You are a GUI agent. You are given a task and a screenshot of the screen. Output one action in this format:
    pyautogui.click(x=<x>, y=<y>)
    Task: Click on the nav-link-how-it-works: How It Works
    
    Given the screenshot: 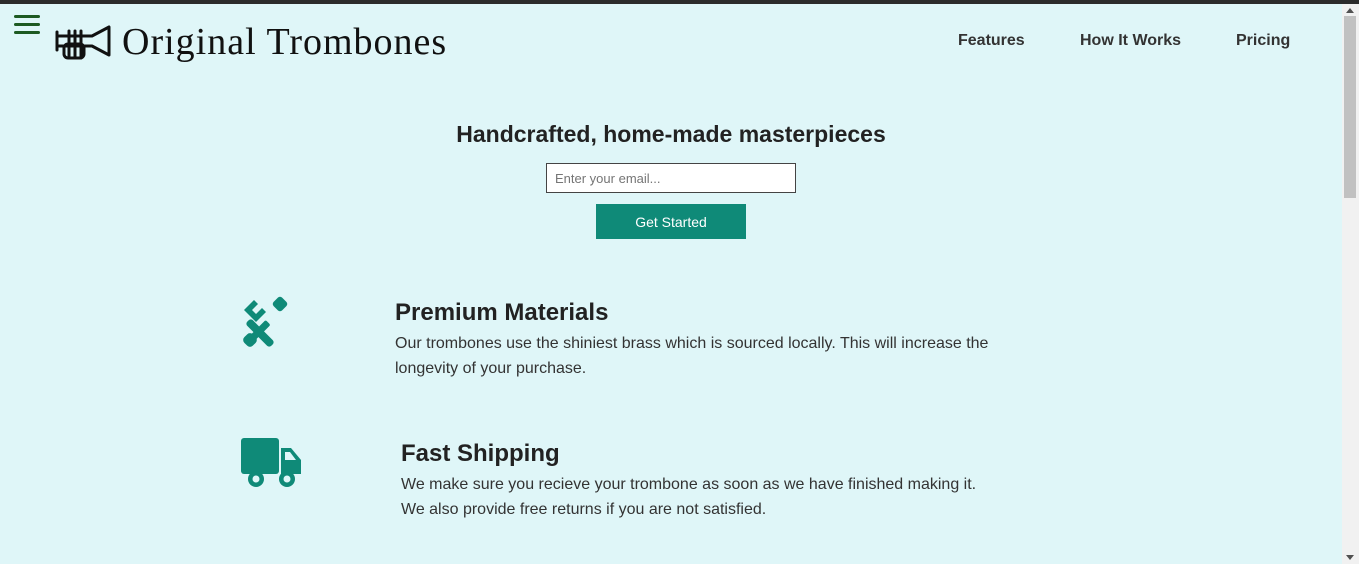 What is the action you would take?
    pyautogui.click(x=1130, y=41)
    